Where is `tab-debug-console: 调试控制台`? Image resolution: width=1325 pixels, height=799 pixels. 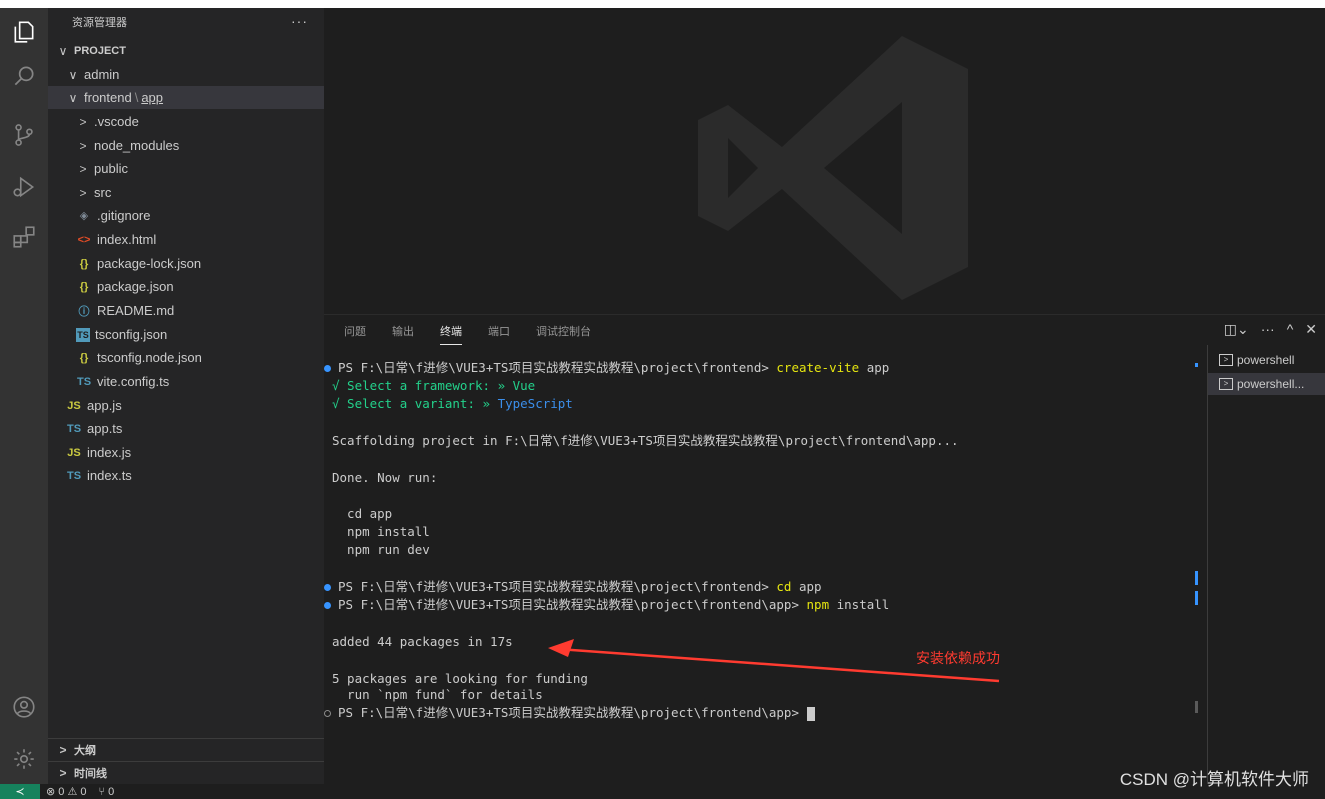 tab-debug-console: 调试控制台 is located at coordinates (563, 334).